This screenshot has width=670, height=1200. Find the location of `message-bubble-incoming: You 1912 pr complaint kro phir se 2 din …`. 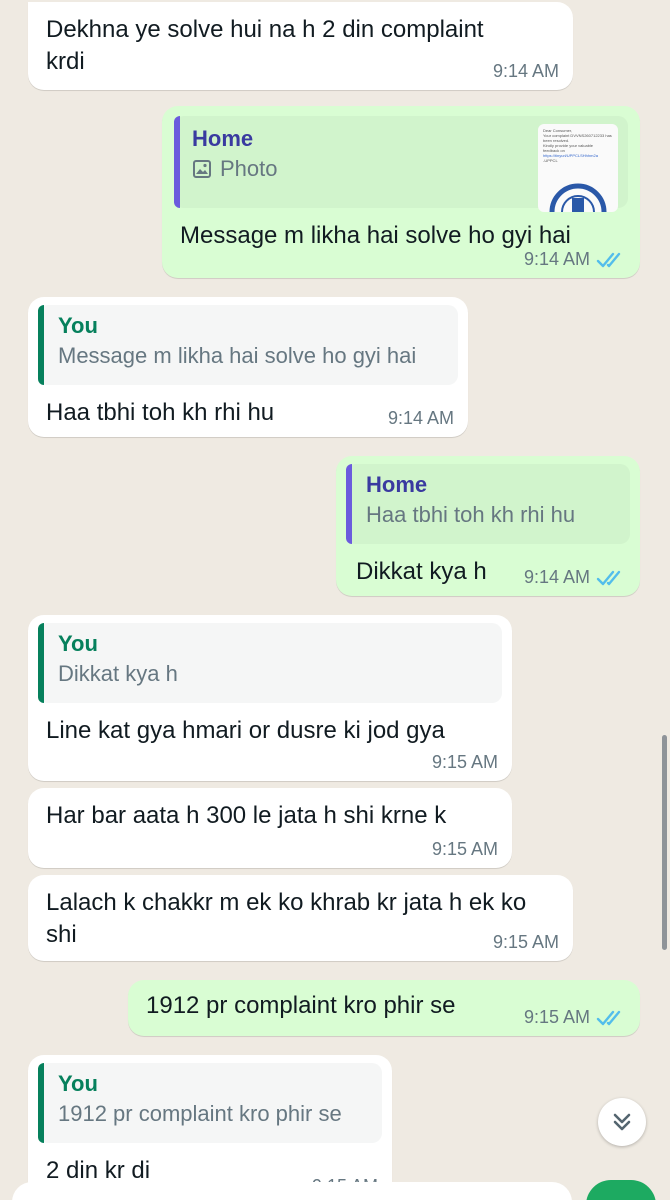

message-bubble-incoming: You 1912 pr complaint kro phir se 2 din … is located at coordinates (210, 1127).